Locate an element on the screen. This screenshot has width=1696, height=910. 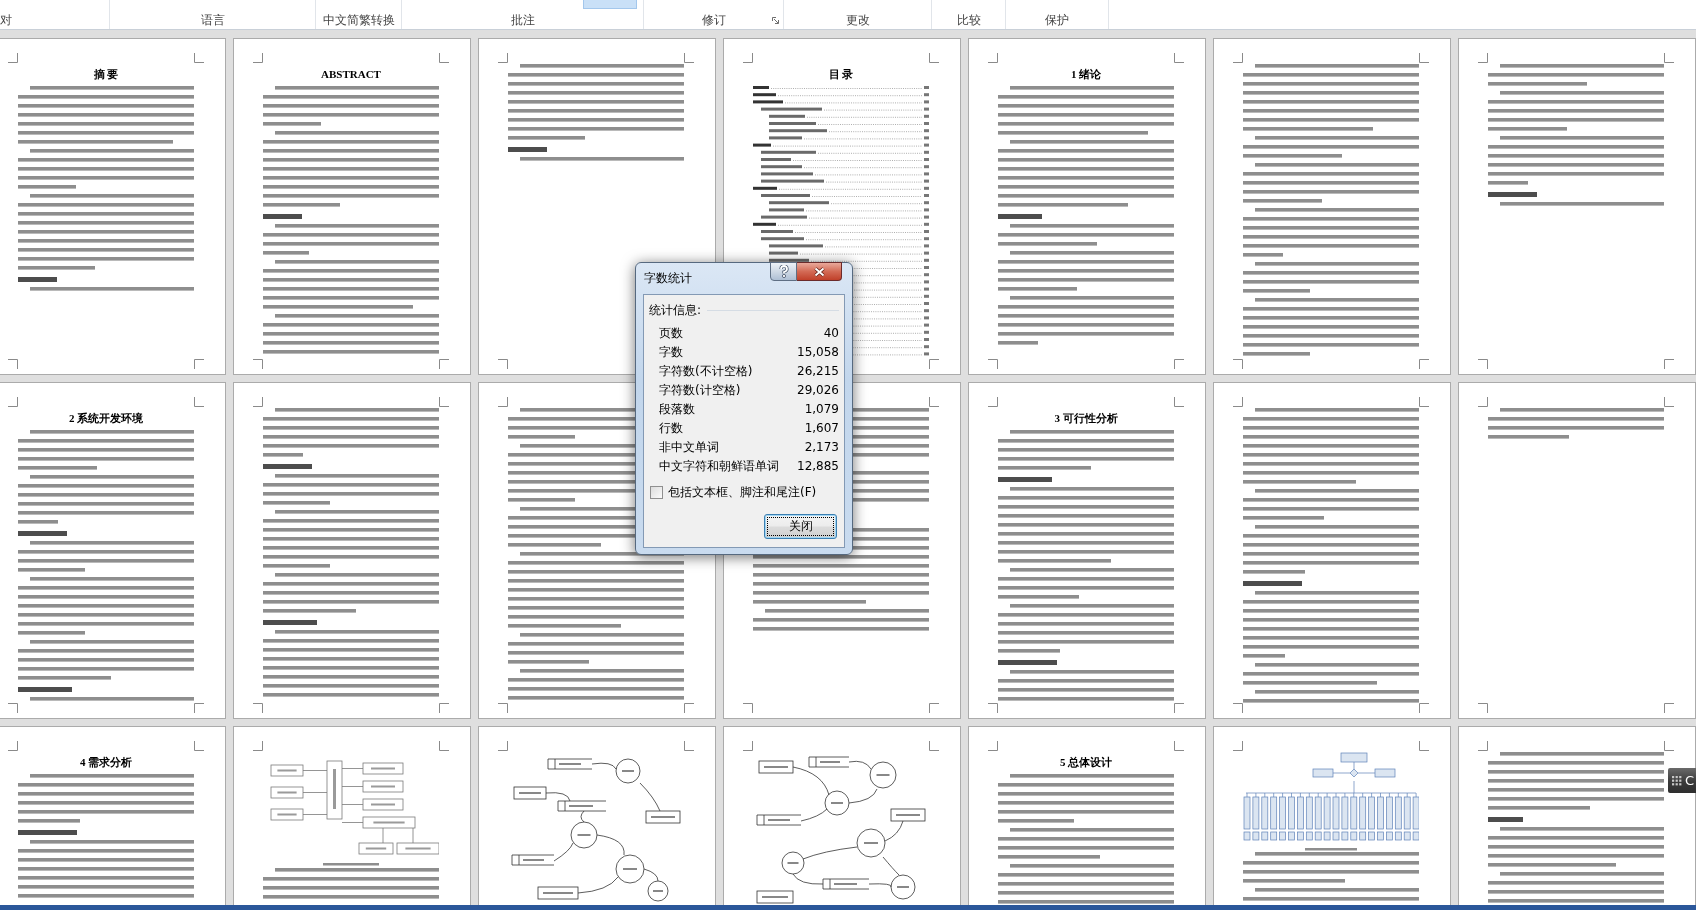
page-heading: 3 可行性分析 is located at coordinates (1086, 418).